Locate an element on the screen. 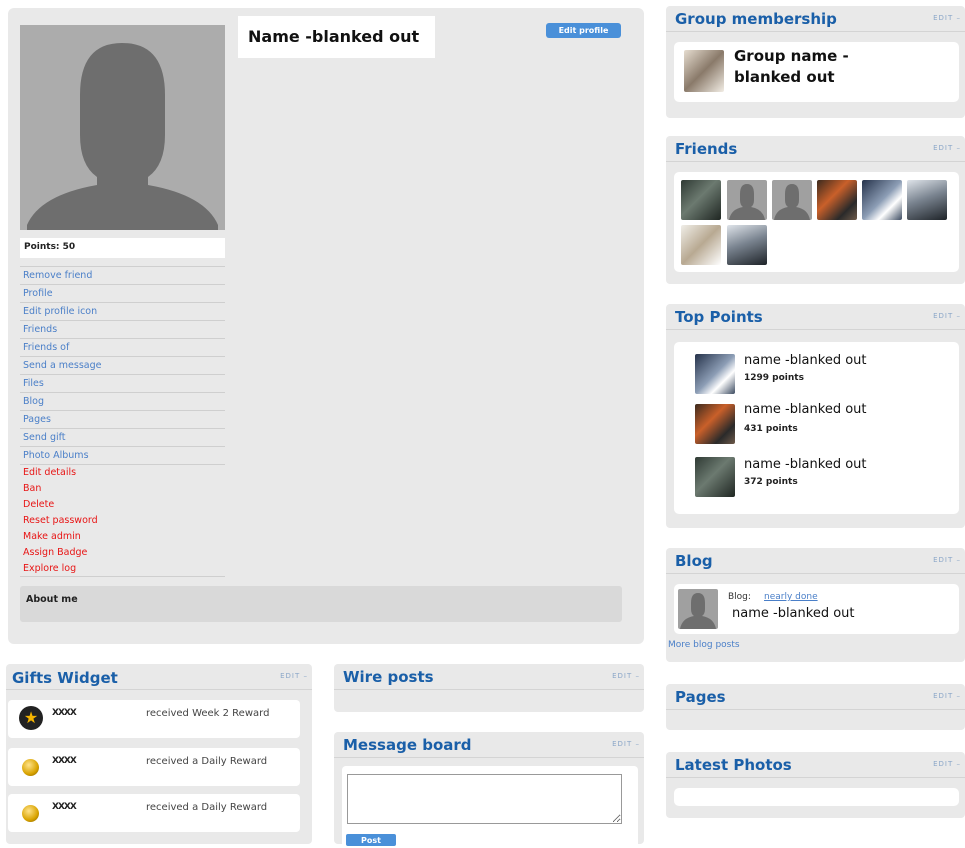  post-button: Post is located at coordinates (371, 840).